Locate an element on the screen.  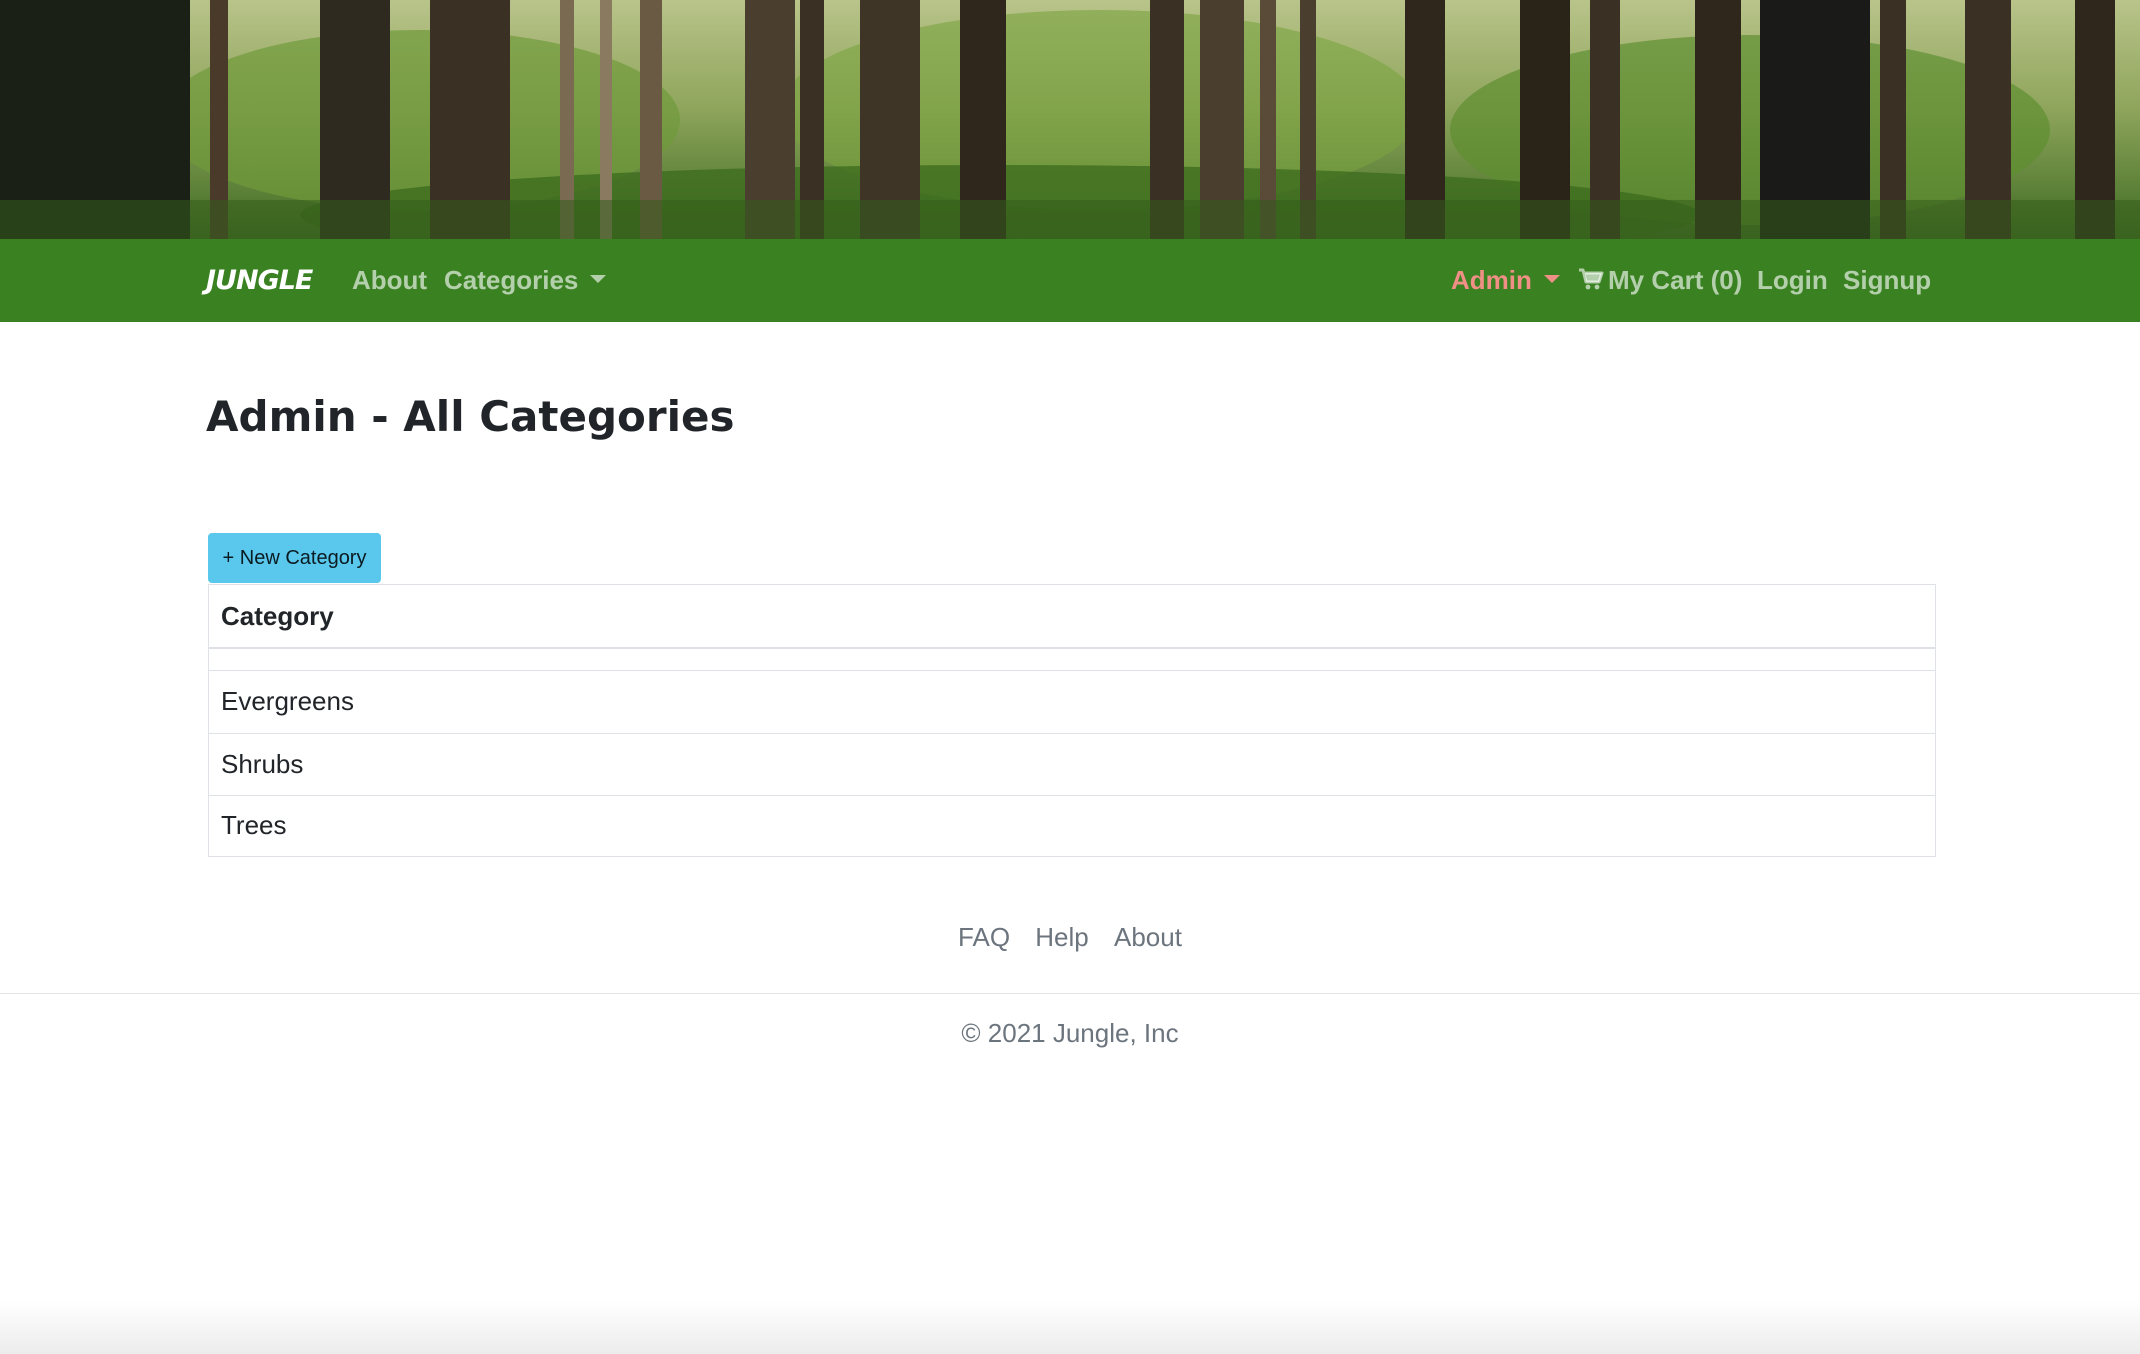
table-empty-row is located at coordinates (1072, 660).